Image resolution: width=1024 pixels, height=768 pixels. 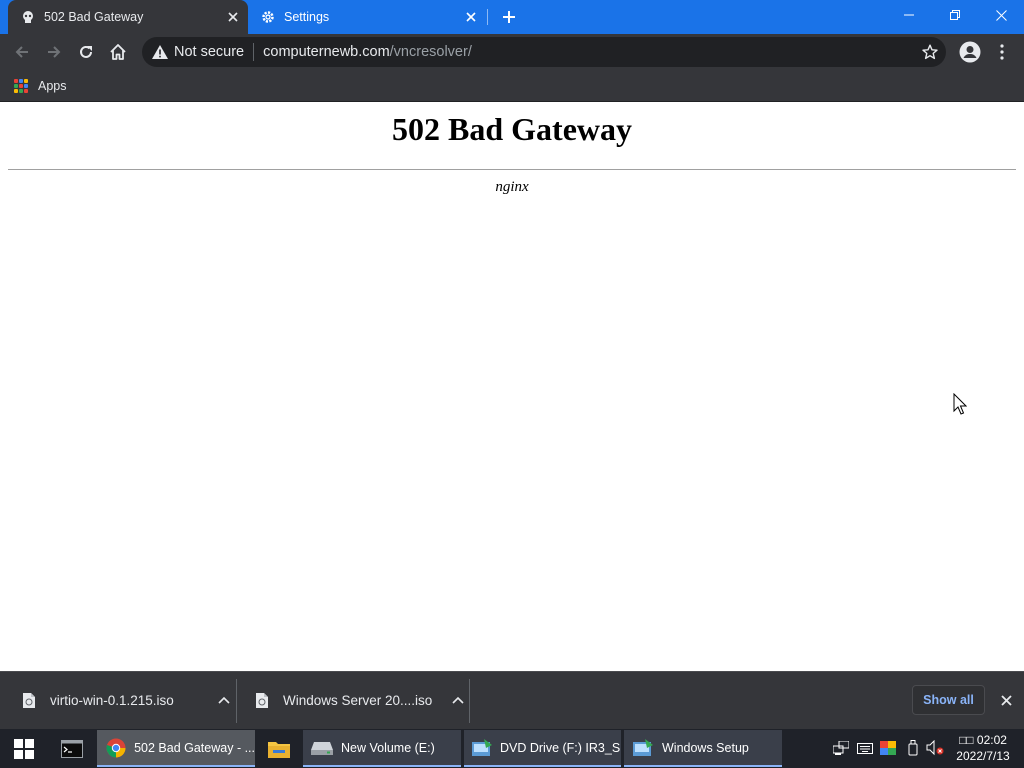 I want to click on tab-divider, so click(x=487, y=17).